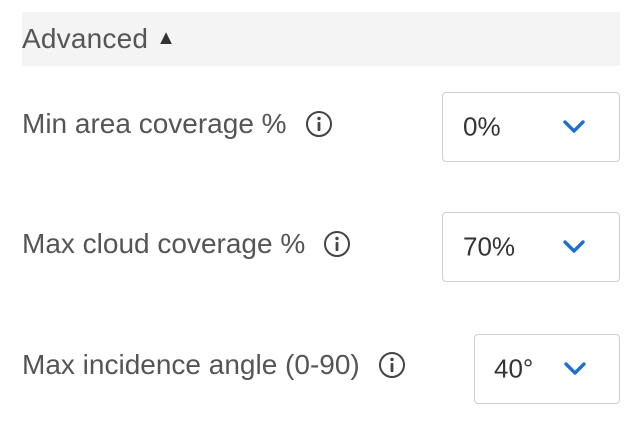 This screenshot has width=640, height=430. Describe the element at coordinates (154, 123) in the screenshot. I see `min-area-coverage-label: Min area coverage %` at that location.